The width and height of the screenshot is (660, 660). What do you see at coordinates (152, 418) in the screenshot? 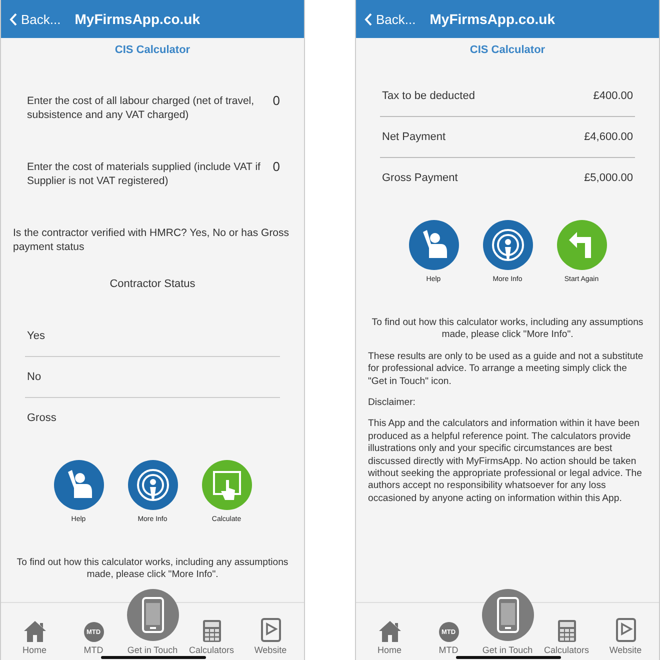
I see `status-option: Gross` at bounding box center [152, 418].